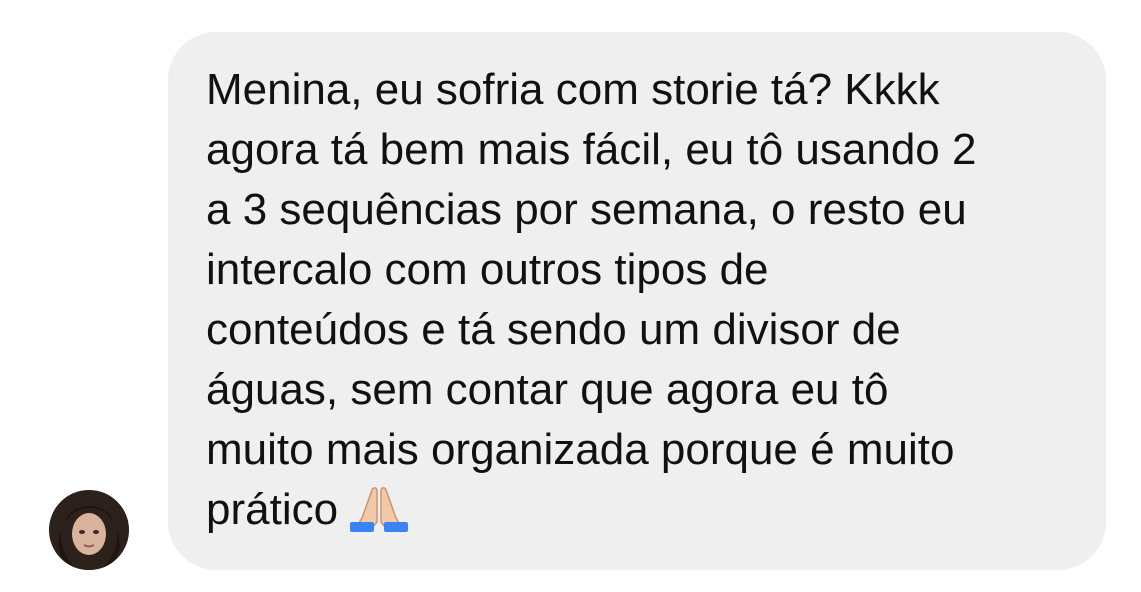 Image resolution: width=1141 pixels, height=592 pixels. I want to click on avatar-photo, so click(89, 530).